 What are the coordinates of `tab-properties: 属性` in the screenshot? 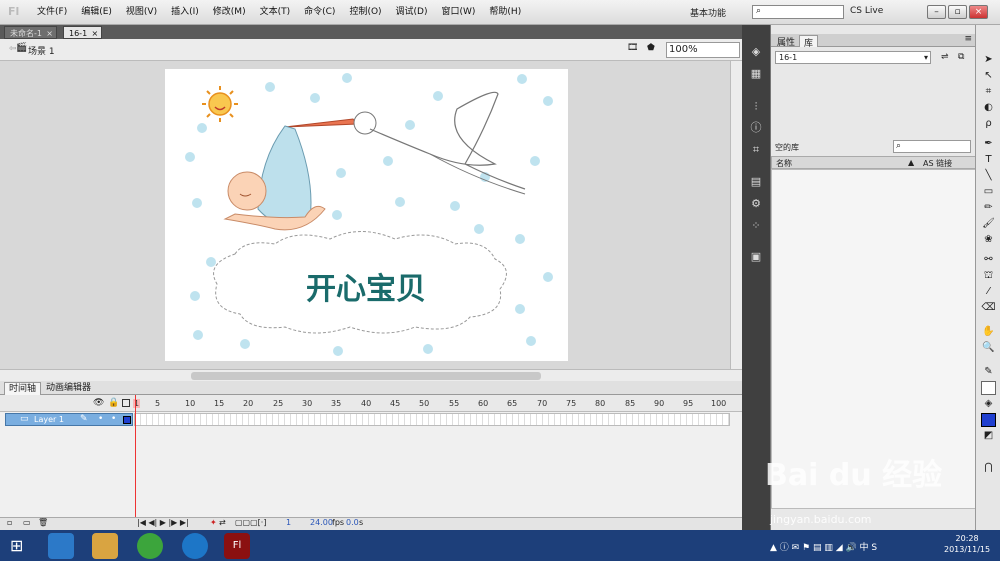 It's located at (786, 41).